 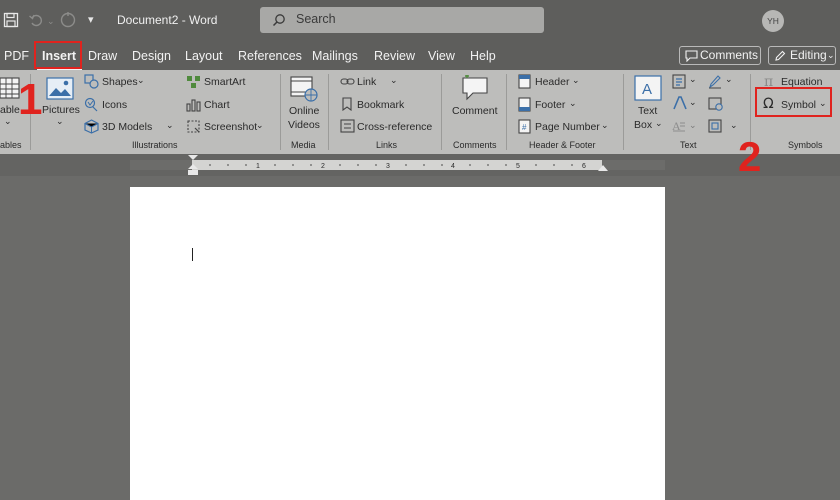 What do you see at coordinates (643, 125) in the screenshot?
I see `text-box-label-line2: Box` at bounding box center [643, 125].